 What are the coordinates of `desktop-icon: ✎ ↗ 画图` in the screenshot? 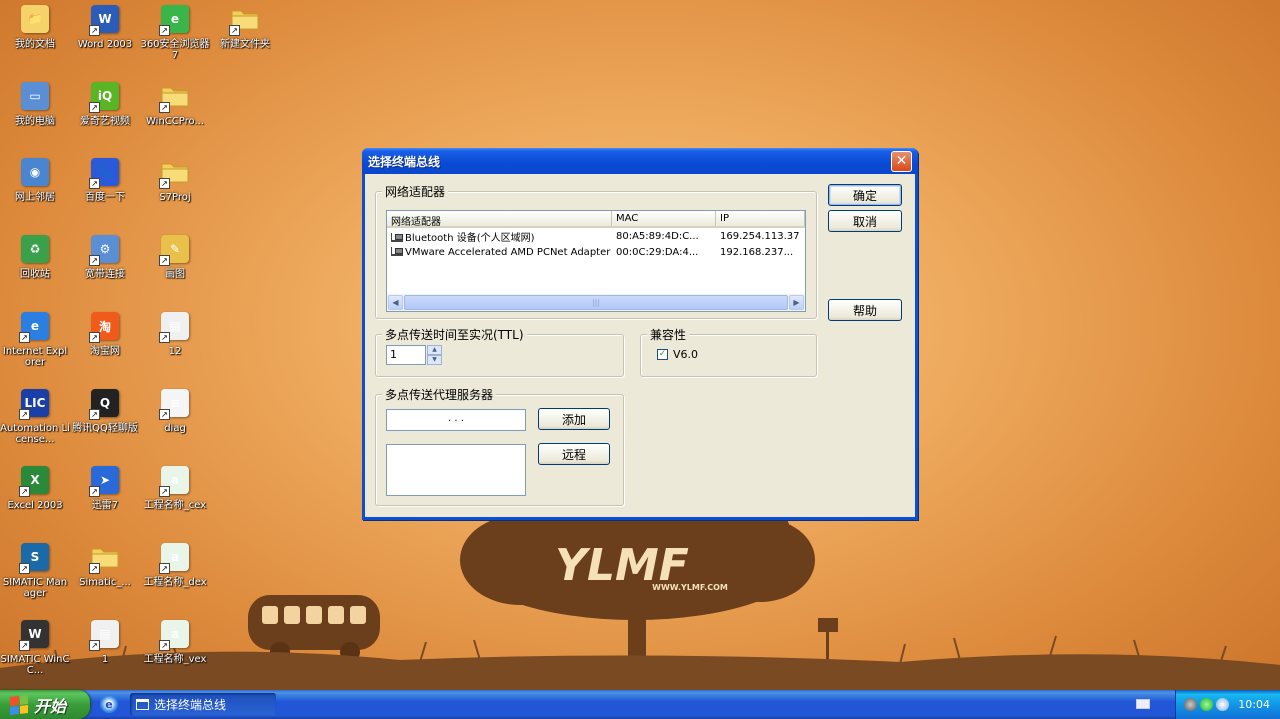 It's located at (175, 256).